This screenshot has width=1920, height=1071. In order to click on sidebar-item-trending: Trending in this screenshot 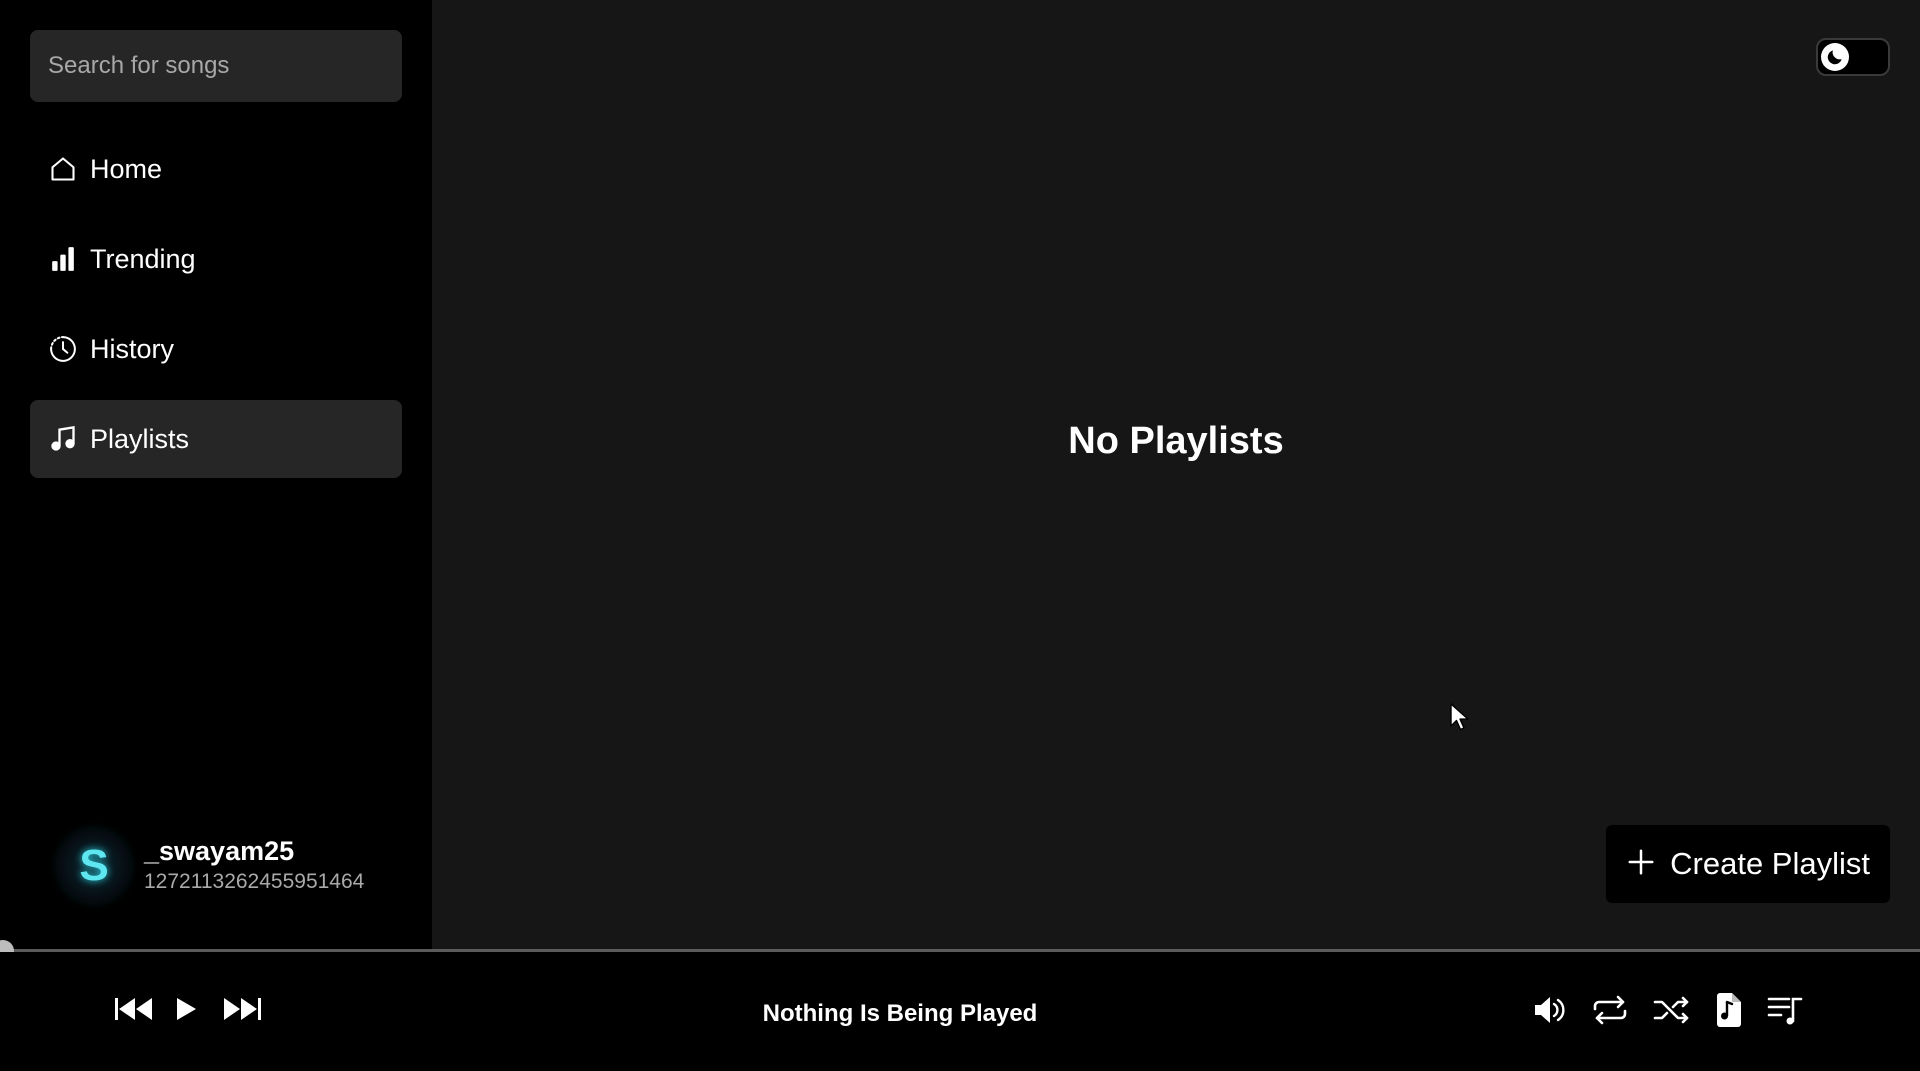, I will do `click(216, 259)`.